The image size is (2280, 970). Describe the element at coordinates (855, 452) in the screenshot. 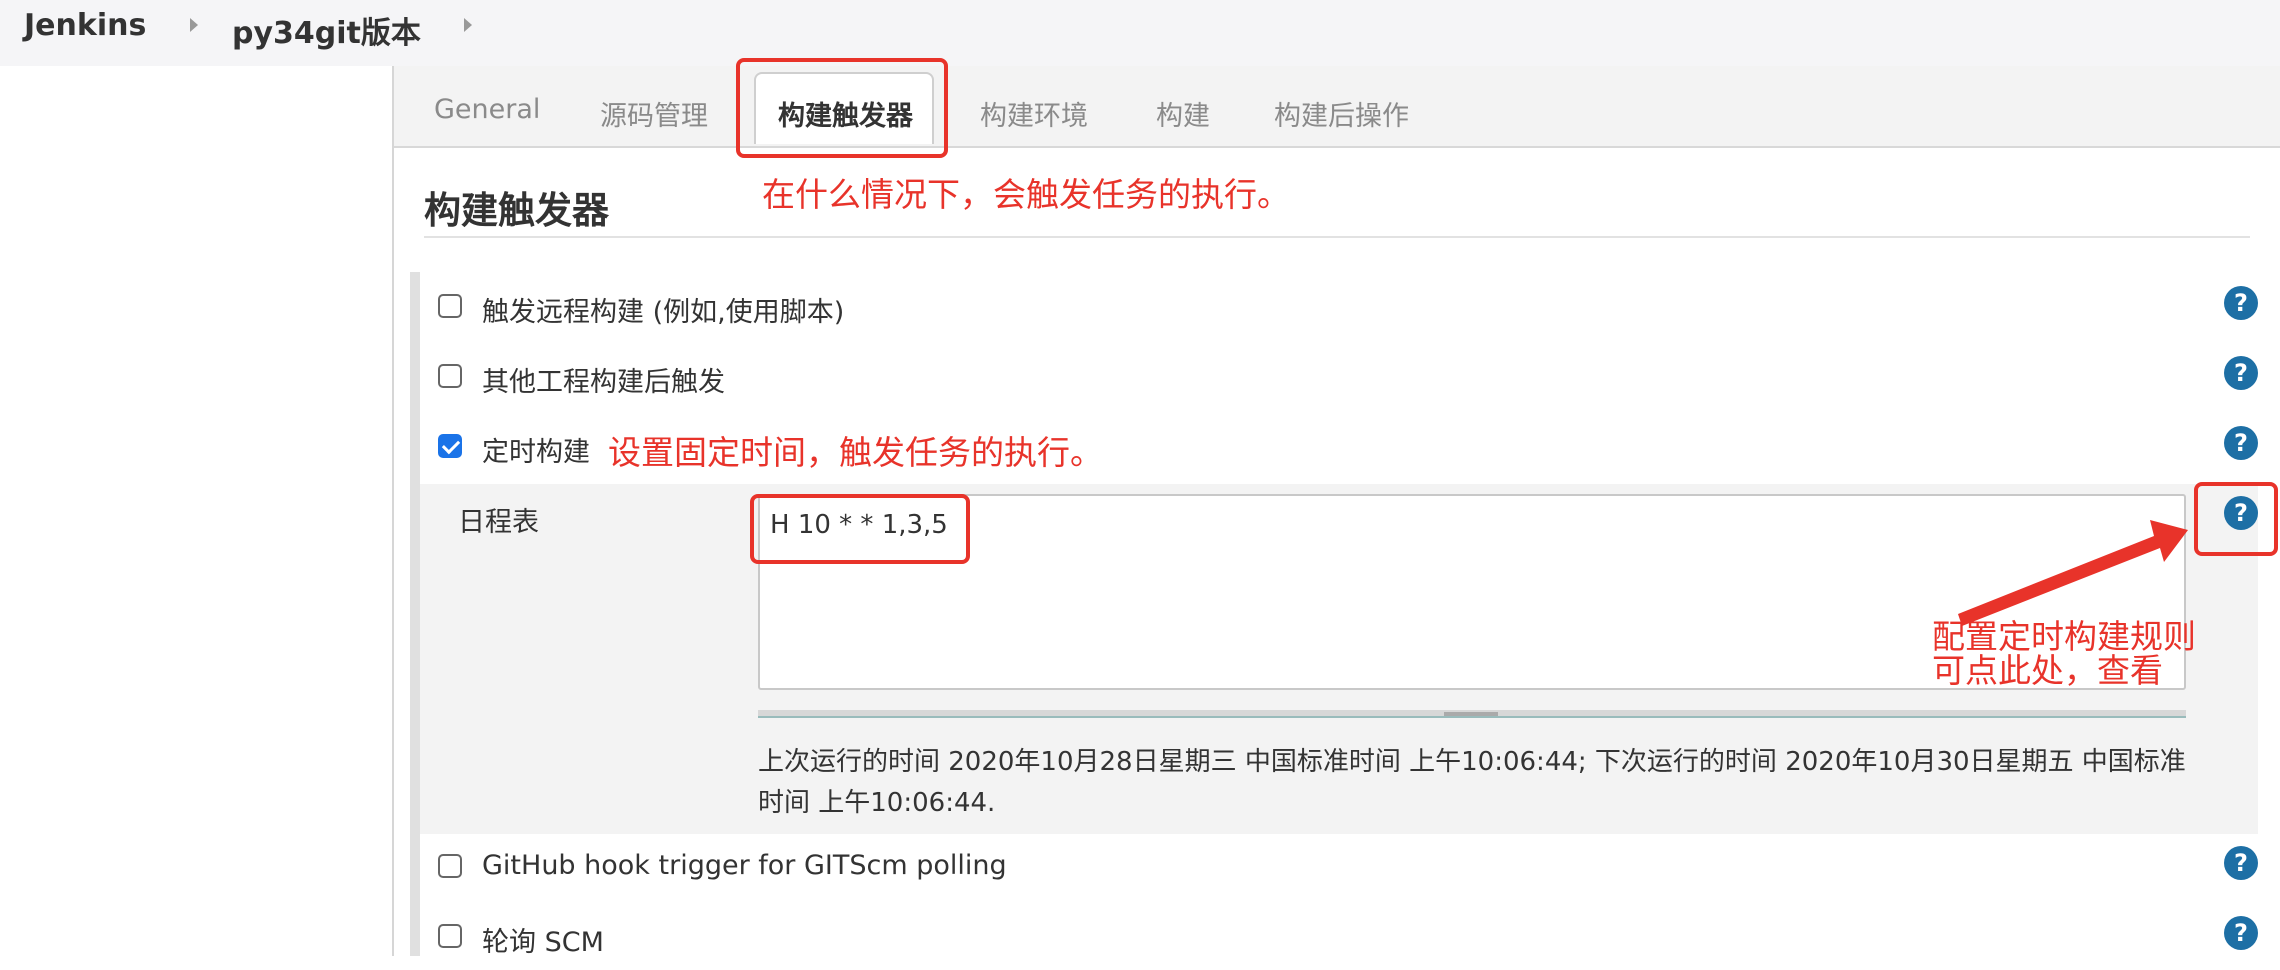

I see `annotation-timer-note: 设置固定时间，触发任务的执行。` at that location.